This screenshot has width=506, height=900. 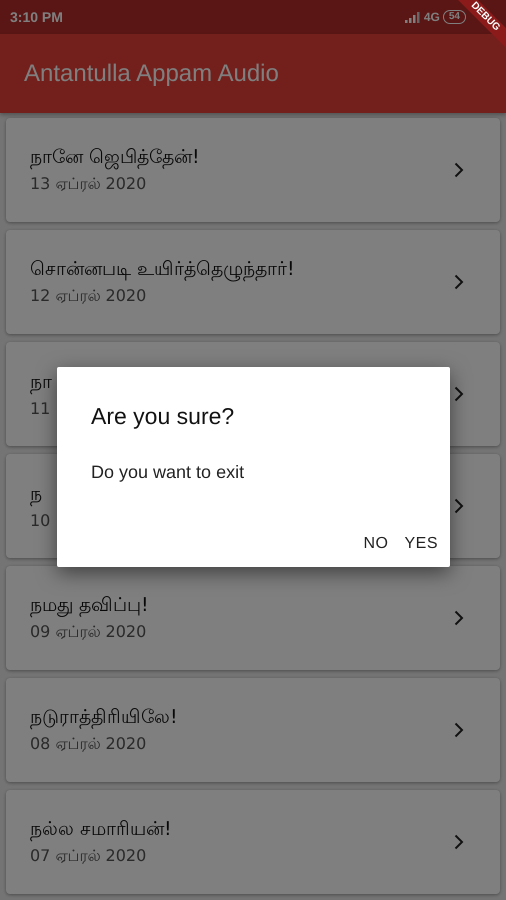 I want to click on item-title: நல்ல சமாரியன்!, so click(x=101, y=830).